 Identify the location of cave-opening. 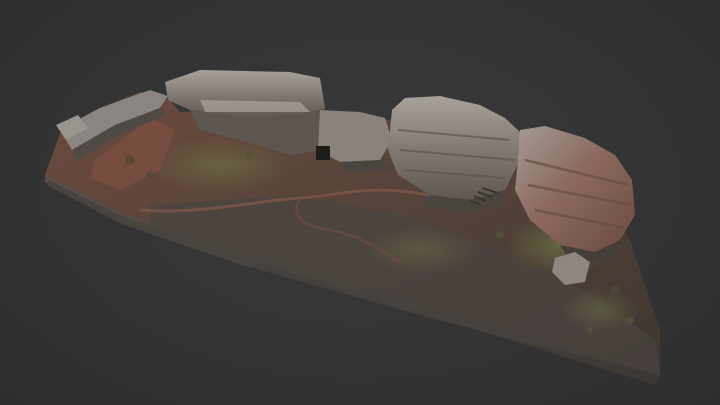
(323, 153).